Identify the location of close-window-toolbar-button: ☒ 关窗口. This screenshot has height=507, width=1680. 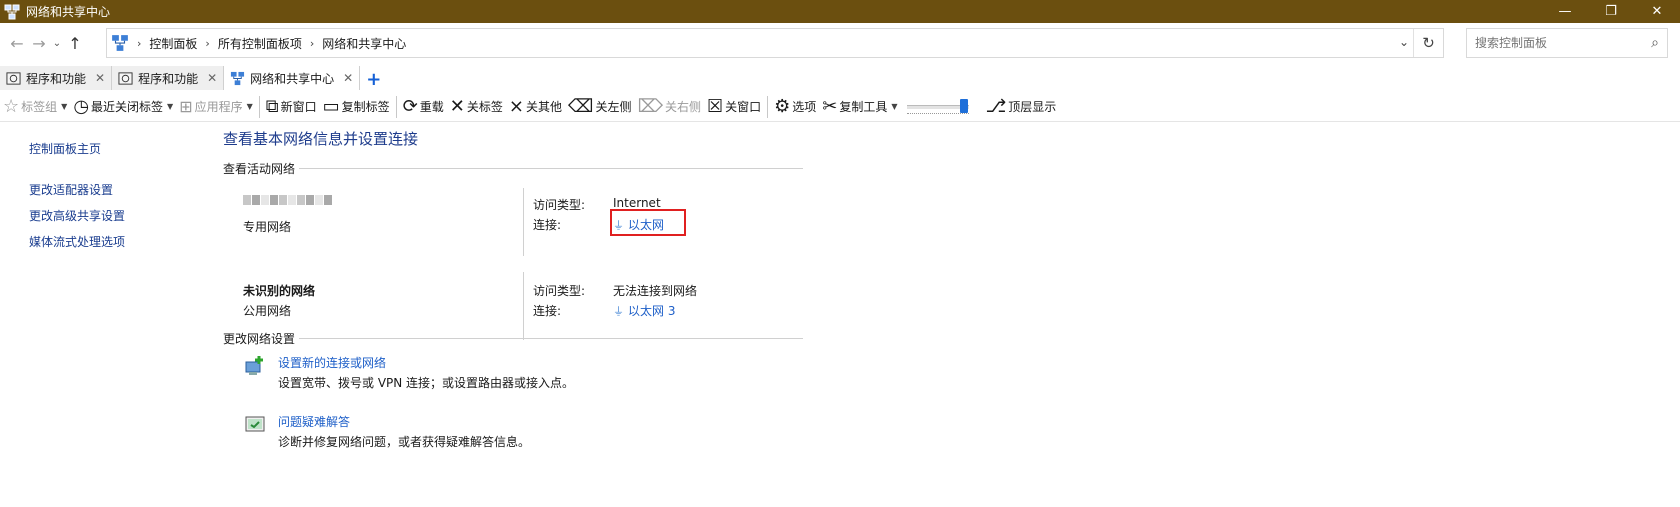
(734, 107).